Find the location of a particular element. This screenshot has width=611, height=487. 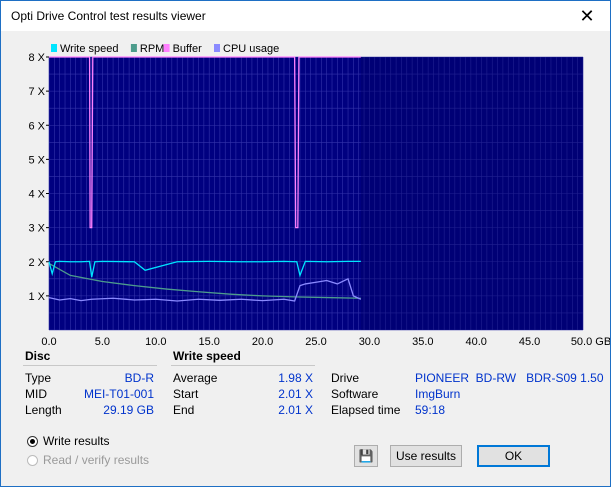

x-tick-label: 15.0 is located at coordinates (208, 342).